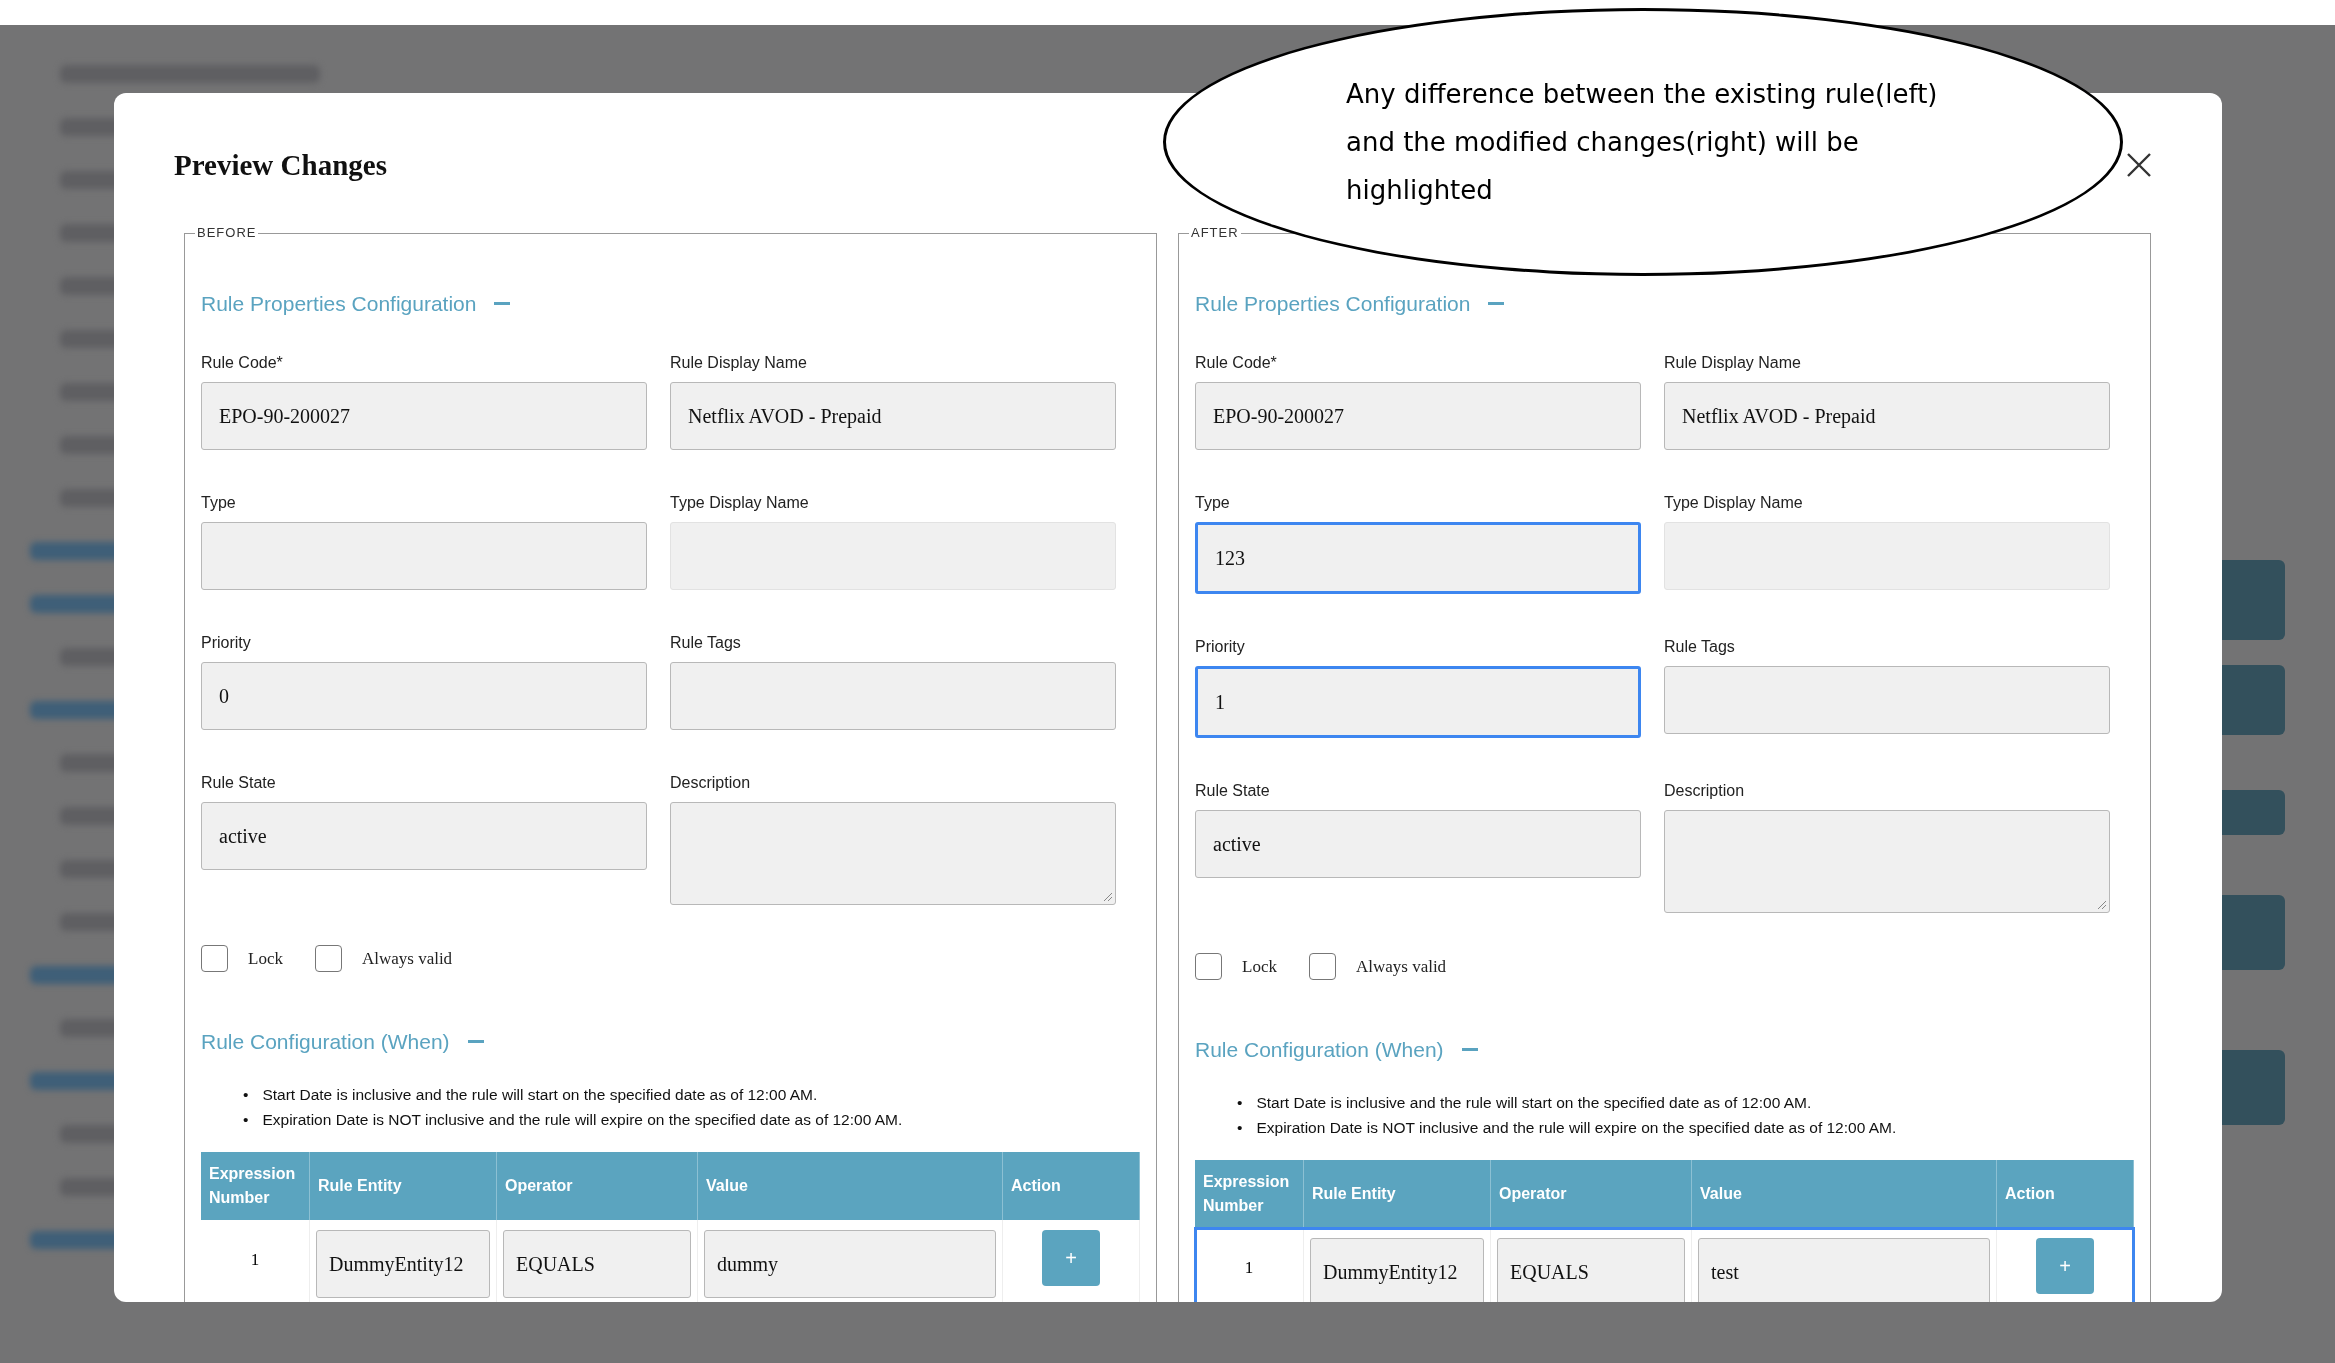  I want to click on input-field: 0, so click(424, 696).